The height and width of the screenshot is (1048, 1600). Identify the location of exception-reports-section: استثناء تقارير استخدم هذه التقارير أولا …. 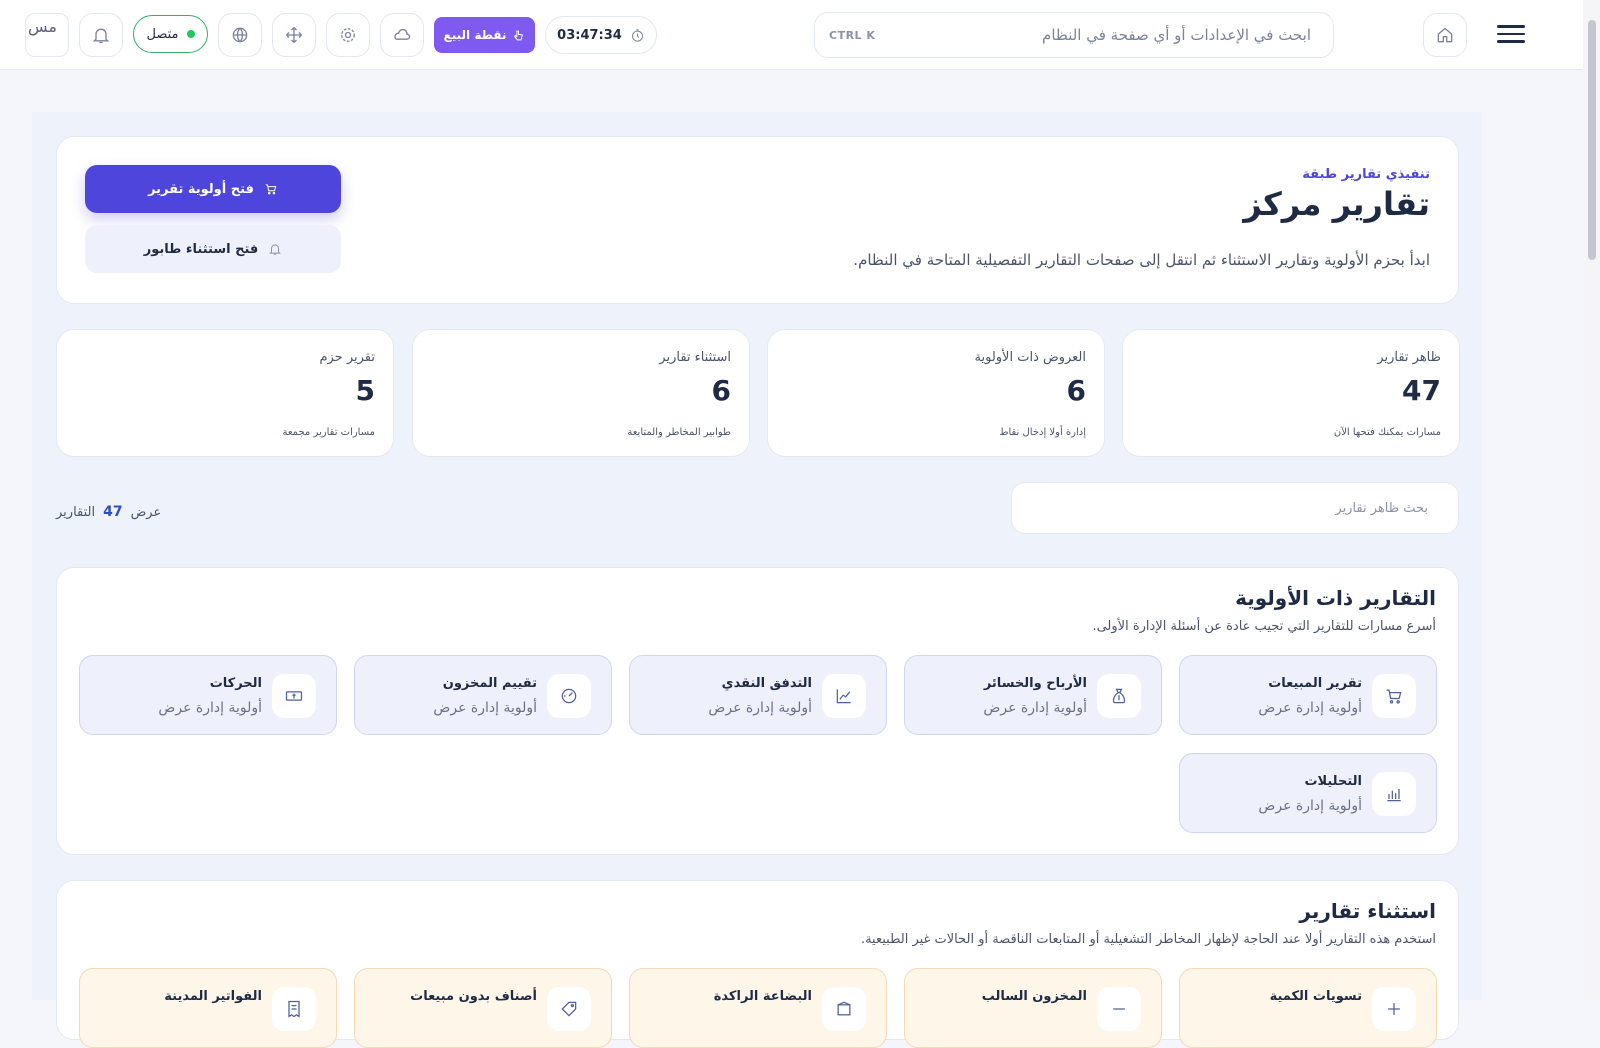
(757, 964).